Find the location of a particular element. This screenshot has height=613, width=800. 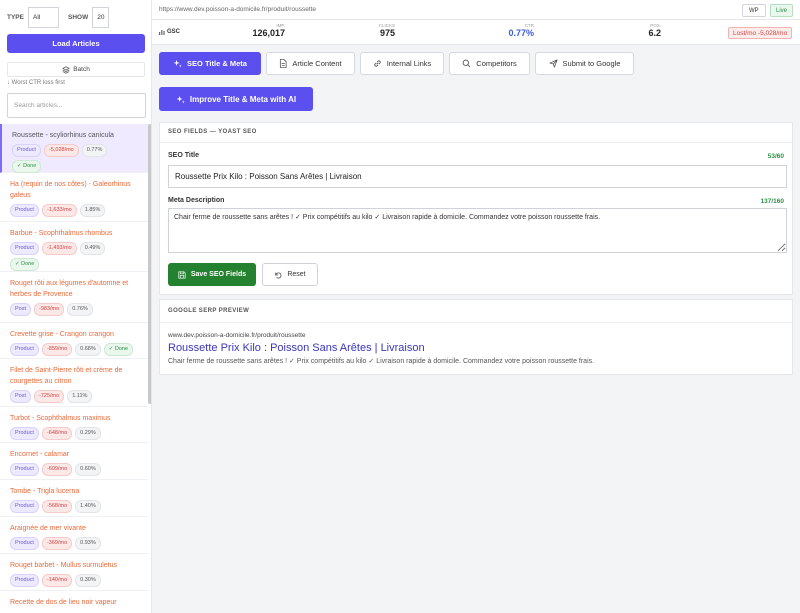

type-badge: Post is located at coordinates (21, 309).